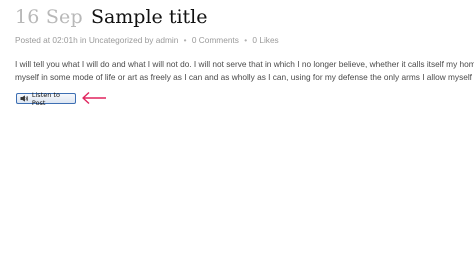 The image size is (474, 253). I want to click on listen-button-label: Listen to Post, so click(45, 98).